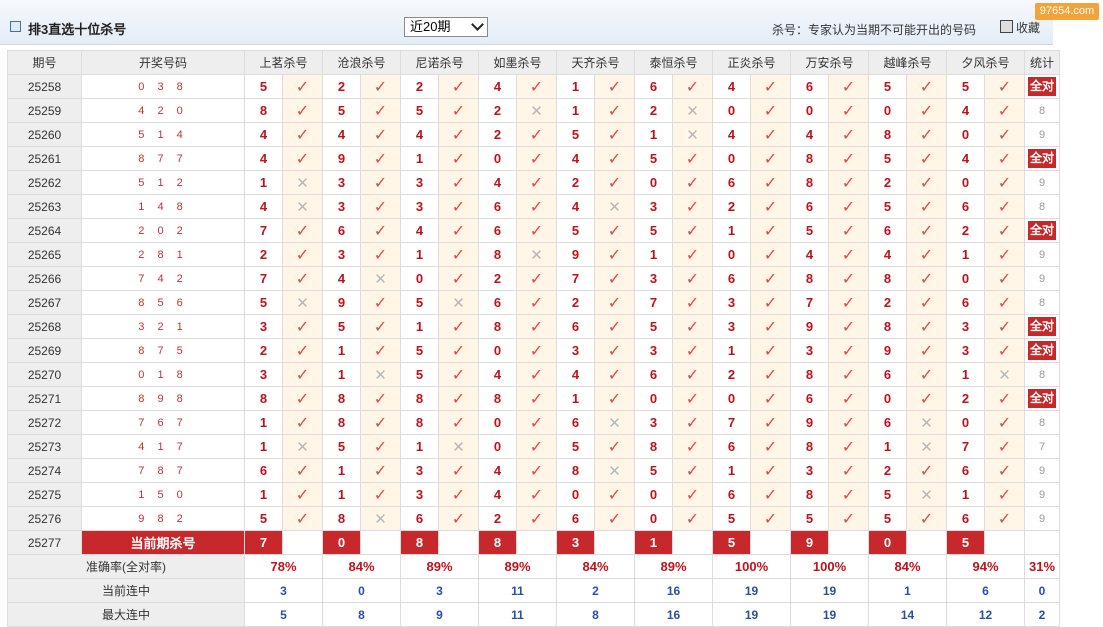  Describe the element at coordinates (44, 518) in the screenshot. I see `period-cell: 25276` at that location.